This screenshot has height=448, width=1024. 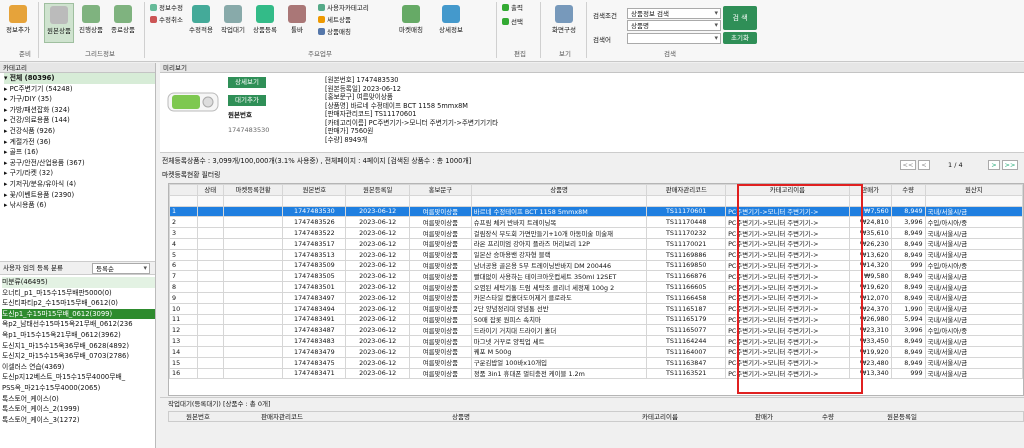 I want to click on tree-item: ▸ 건강식품 (926), so click(x=79, y=131).